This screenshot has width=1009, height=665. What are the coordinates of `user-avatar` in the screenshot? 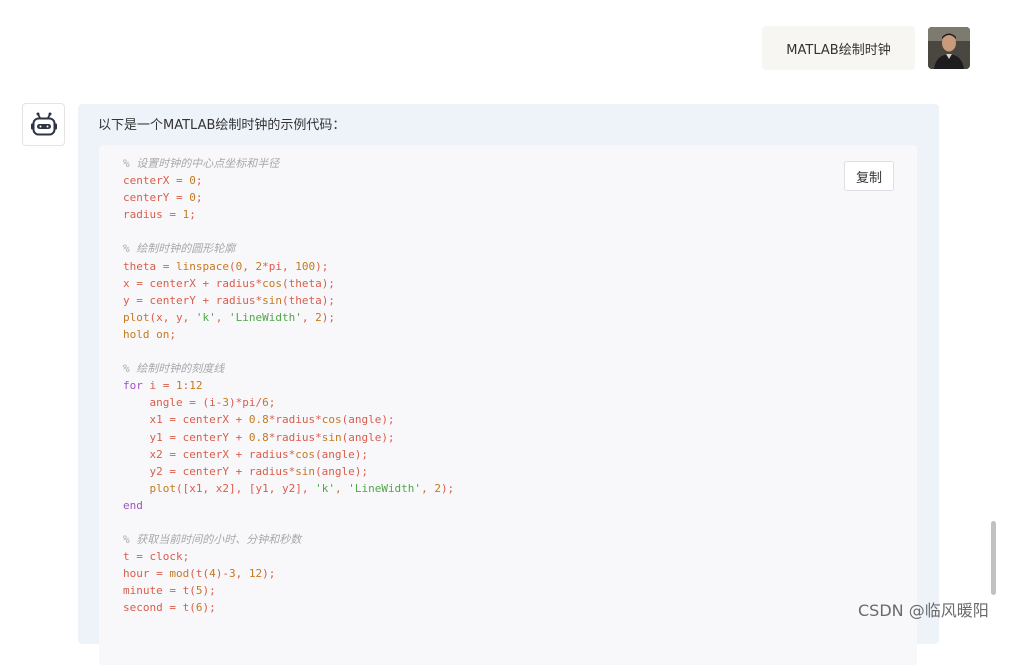 It's located at (949, 48).